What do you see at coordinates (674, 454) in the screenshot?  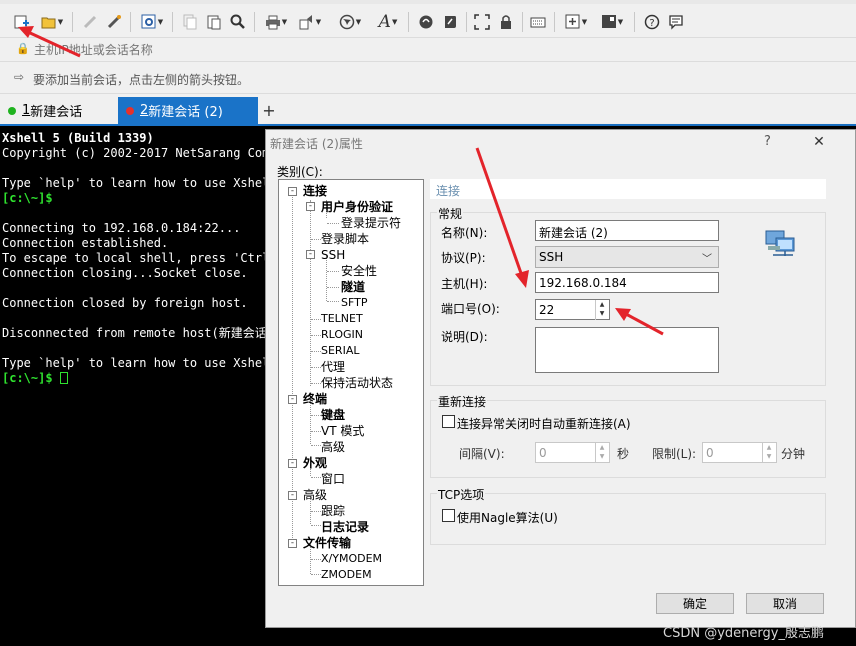 I see `limit-label: 限制(L):` at bounding box center [674, 454].